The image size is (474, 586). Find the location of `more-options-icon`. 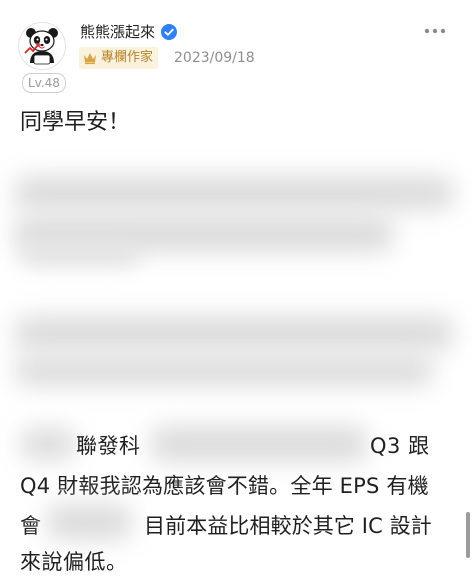

more-options-icon is located at coordinates (435, 31).